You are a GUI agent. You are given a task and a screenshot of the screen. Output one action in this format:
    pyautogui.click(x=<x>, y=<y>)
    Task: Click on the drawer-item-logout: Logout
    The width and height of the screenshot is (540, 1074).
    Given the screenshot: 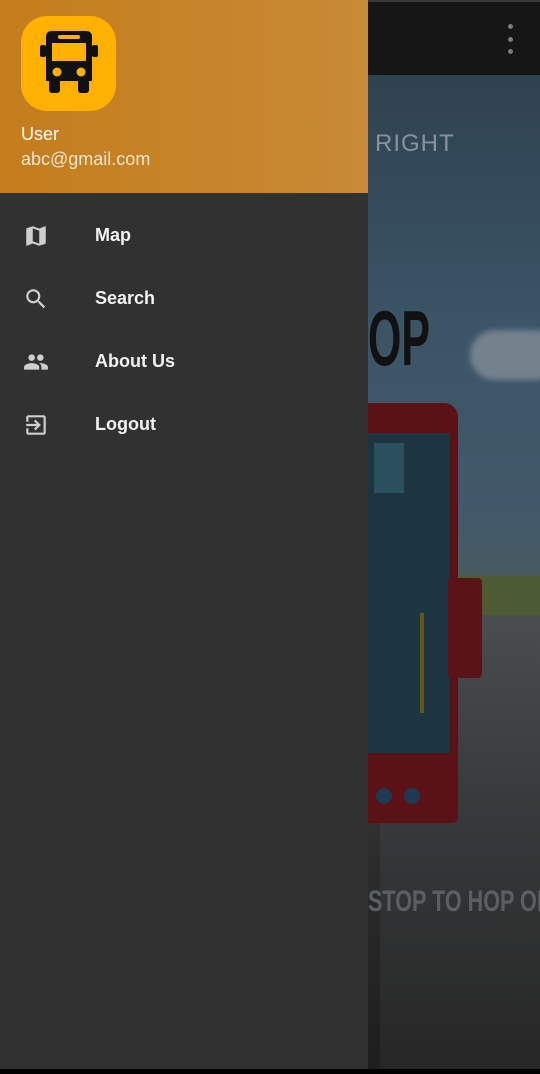 What is the action you would take?
    pyautogui.click(x=184, y=424)
    